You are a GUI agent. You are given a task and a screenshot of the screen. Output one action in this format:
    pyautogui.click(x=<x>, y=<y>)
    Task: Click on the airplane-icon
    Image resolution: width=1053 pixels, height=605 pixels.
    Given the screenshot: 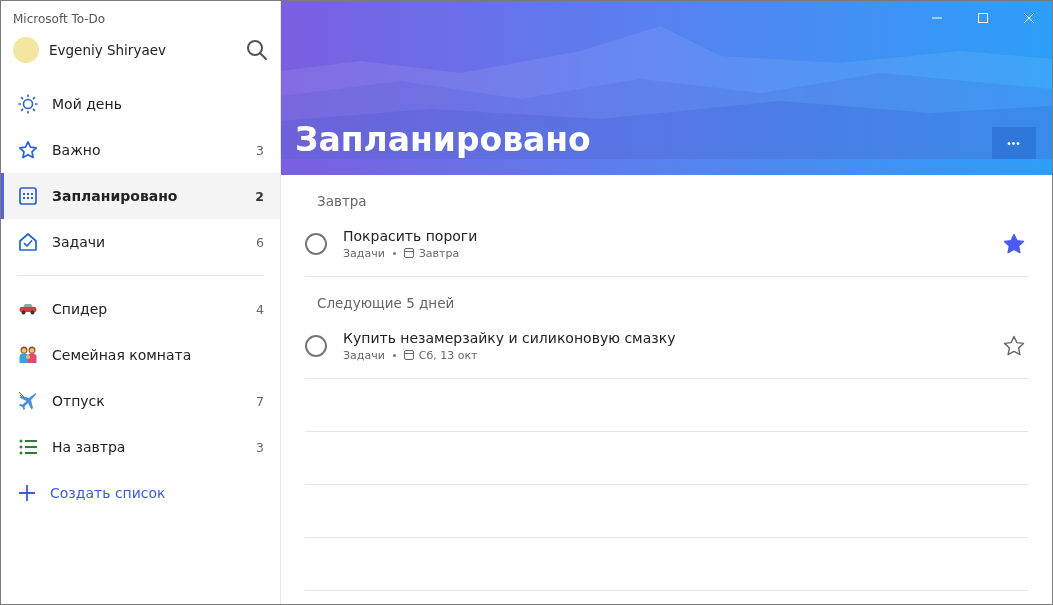 What is the action you would take?
    pyautogui.click(x=28, y=401)
    